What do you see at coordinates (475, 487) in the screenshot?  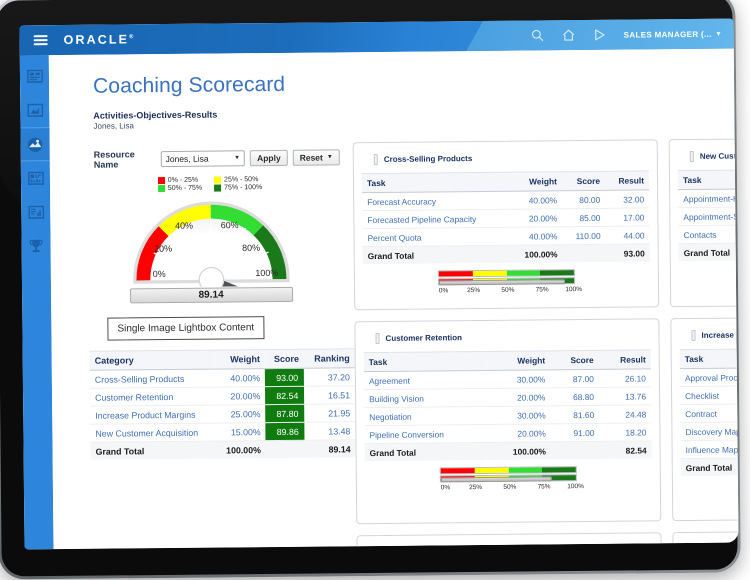 I see `bullet-tick: 25%` at bounding box center [475, 487].